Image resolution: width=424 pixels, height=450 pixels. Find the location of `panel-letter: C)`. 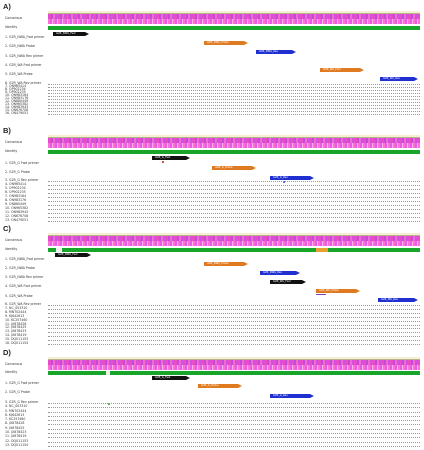

panel-letter: C) is located at coordinates (7, 228).